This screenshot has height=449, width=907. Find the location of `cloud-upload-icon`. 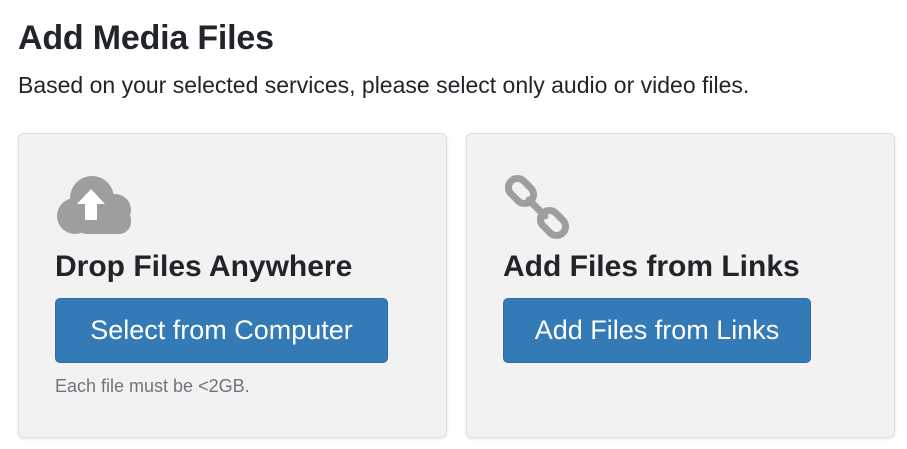

cloud-upload-icon is located at coordinates (95, 207).